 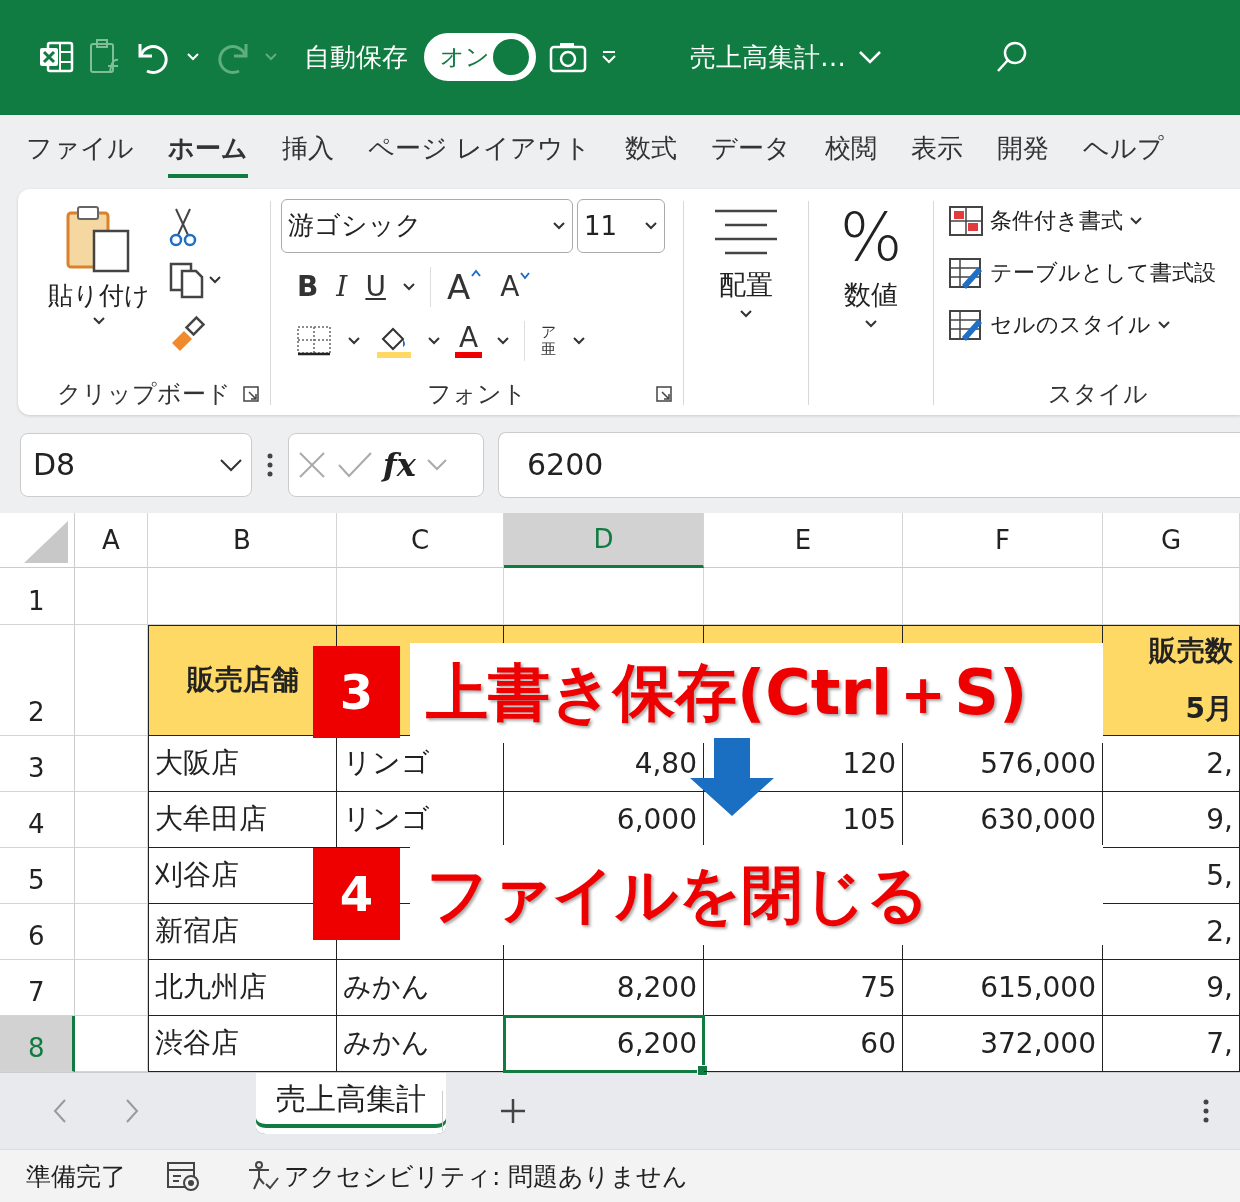 What do you see at coordinates (467, 1176) in the screenshot?
I see `accessibility-button: アクセシビリティ: 問題ありません` at bounding box center [467, 1176].